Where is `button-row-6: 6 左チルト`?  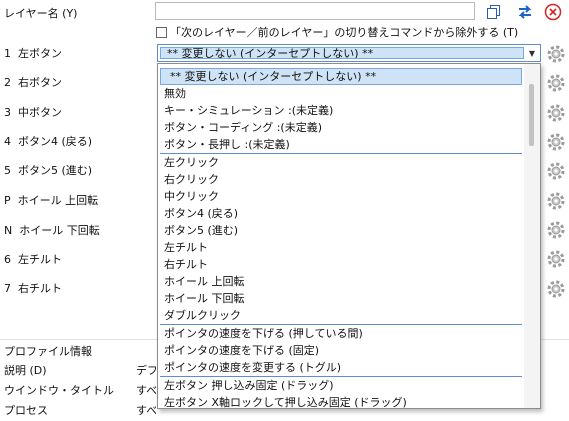 button-row-6: 6 左チルト is located at coordinates (33, 259).